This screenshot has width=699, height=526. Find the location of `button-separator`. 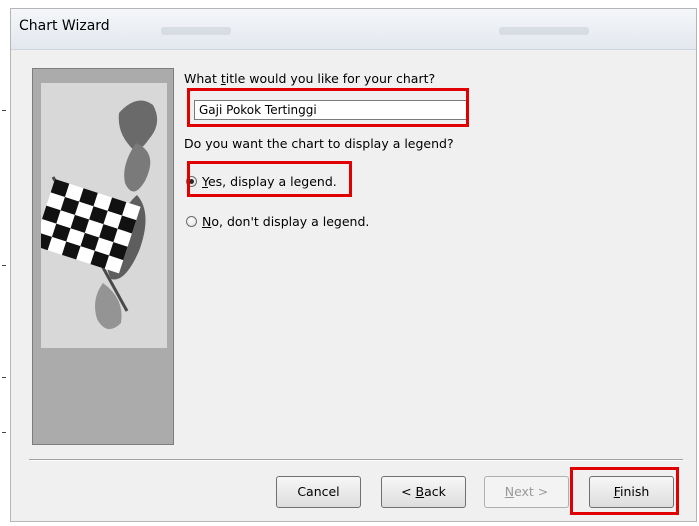

button-separator is located at coordinates (356, 460).